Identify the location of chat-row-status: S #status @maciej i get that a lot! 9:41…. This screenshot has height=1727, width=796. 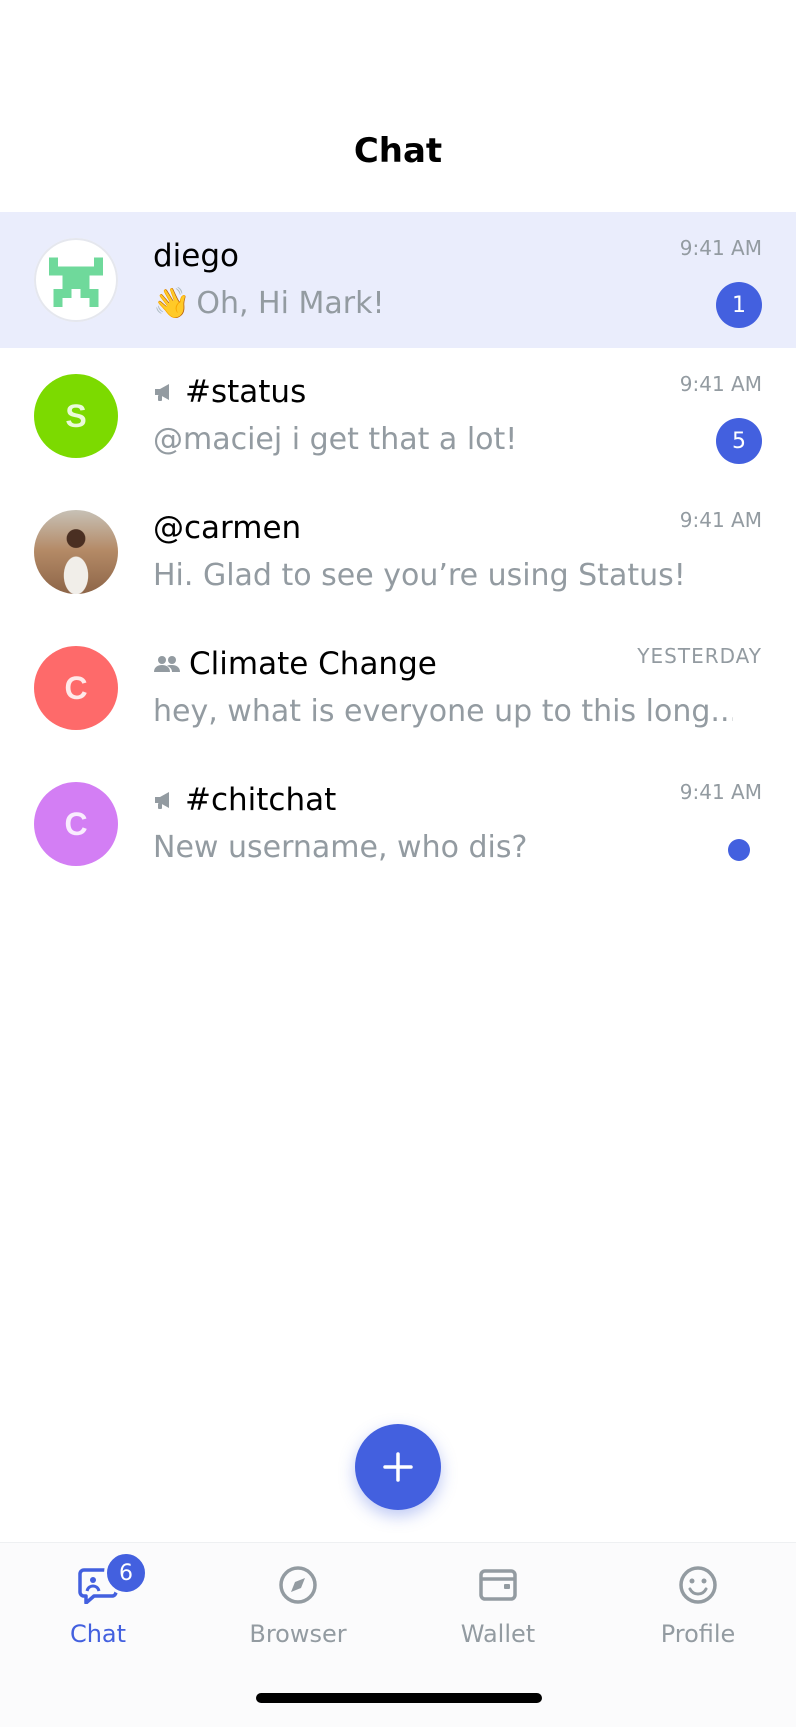
(398, 416).